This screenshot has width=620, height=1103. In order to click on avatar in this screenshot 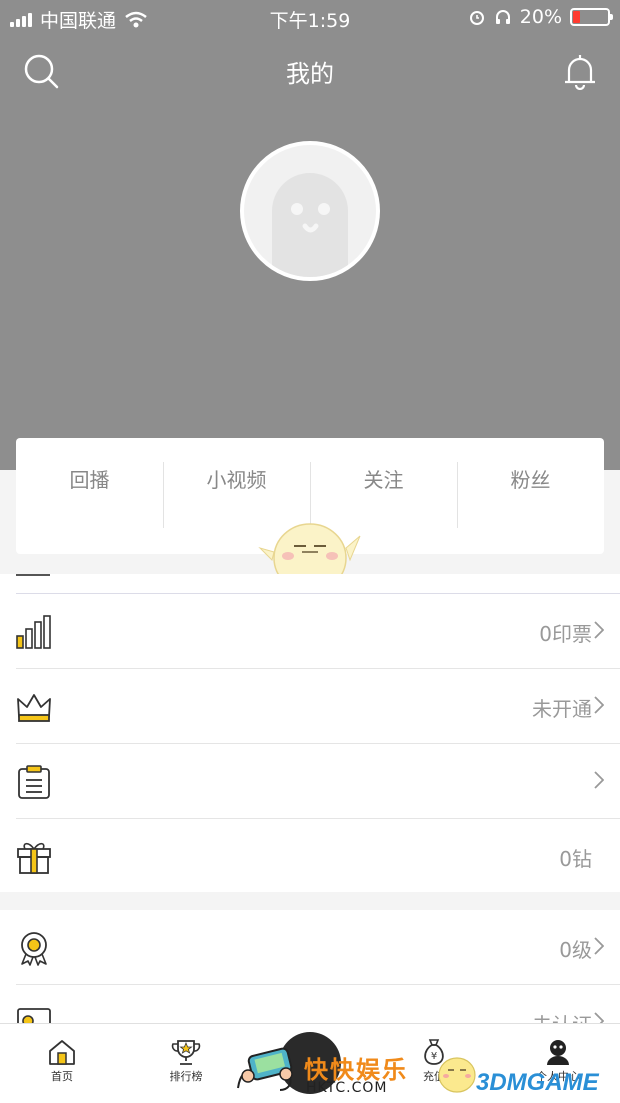, I will do `click(310, 211)`.